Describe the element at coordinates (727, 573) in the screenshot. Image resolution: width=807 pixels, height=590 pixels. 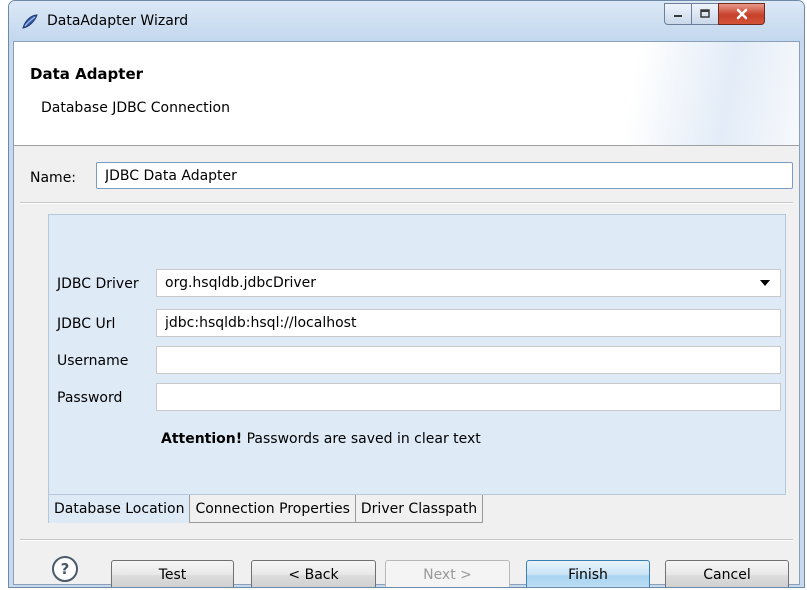
I see `cancel-button: Cancel` at that location.